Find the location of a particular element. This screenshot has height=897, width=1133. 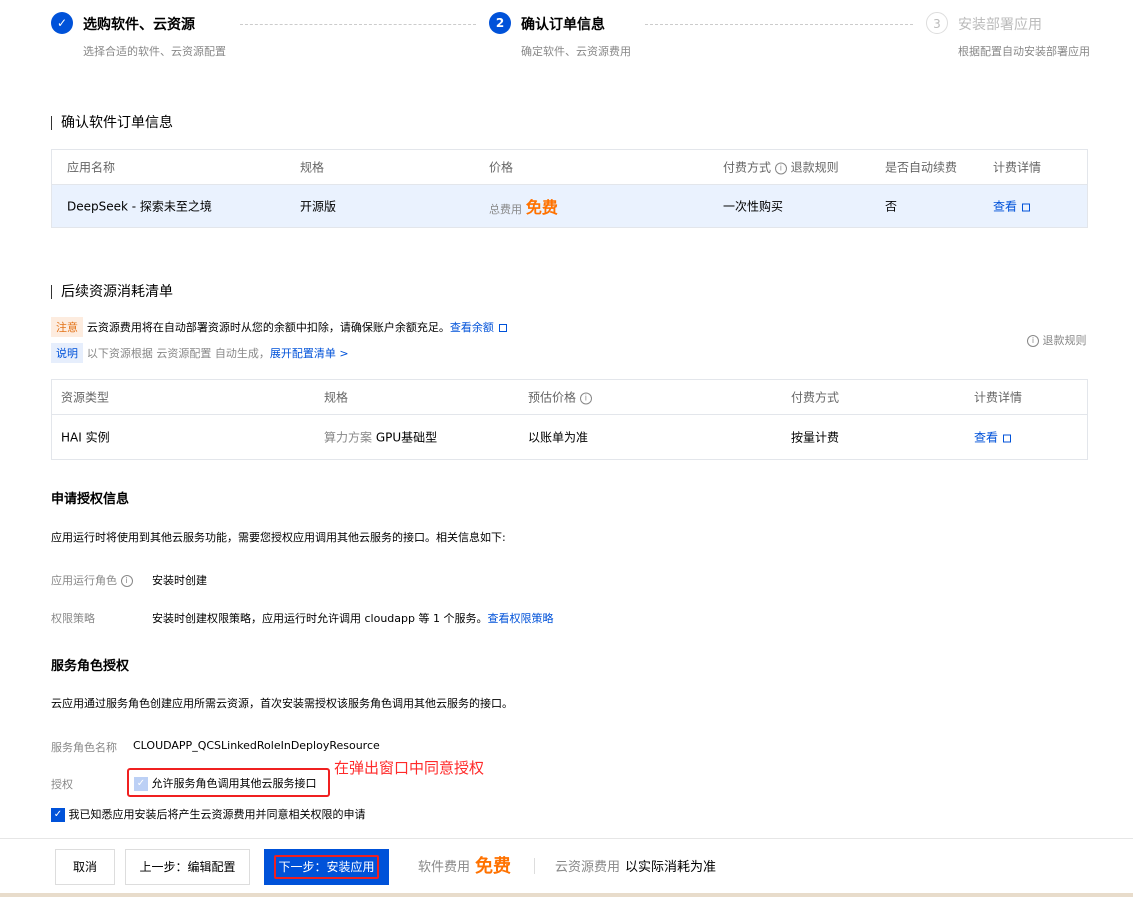

resource-spec: 算力方案 GPU基础型 is located at coordinates (380, 437).